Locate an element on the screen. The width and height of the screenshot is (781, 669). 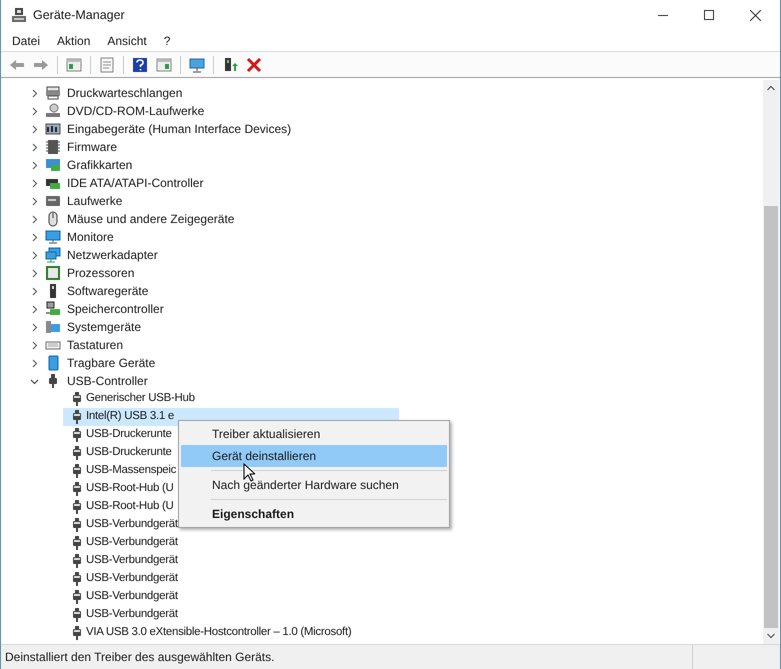
context-menu-item: Treiber aktualisieren is located at coordinates (314, 434).